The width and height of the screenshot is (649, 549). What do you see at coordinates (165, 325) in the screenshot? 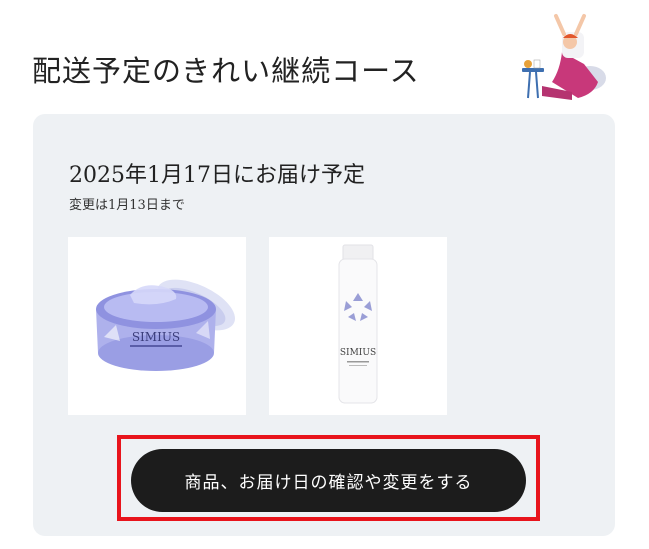
I see `gel-jar-icon: SIMIUS` at bounding box center [165, 325].